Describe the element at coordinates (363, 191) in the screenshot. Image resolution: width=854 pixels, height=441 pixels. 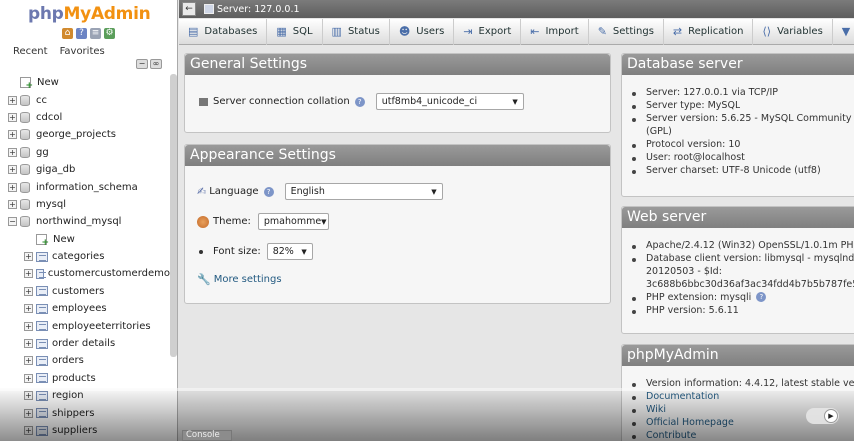
I see `language-select: English ▼` at that location.